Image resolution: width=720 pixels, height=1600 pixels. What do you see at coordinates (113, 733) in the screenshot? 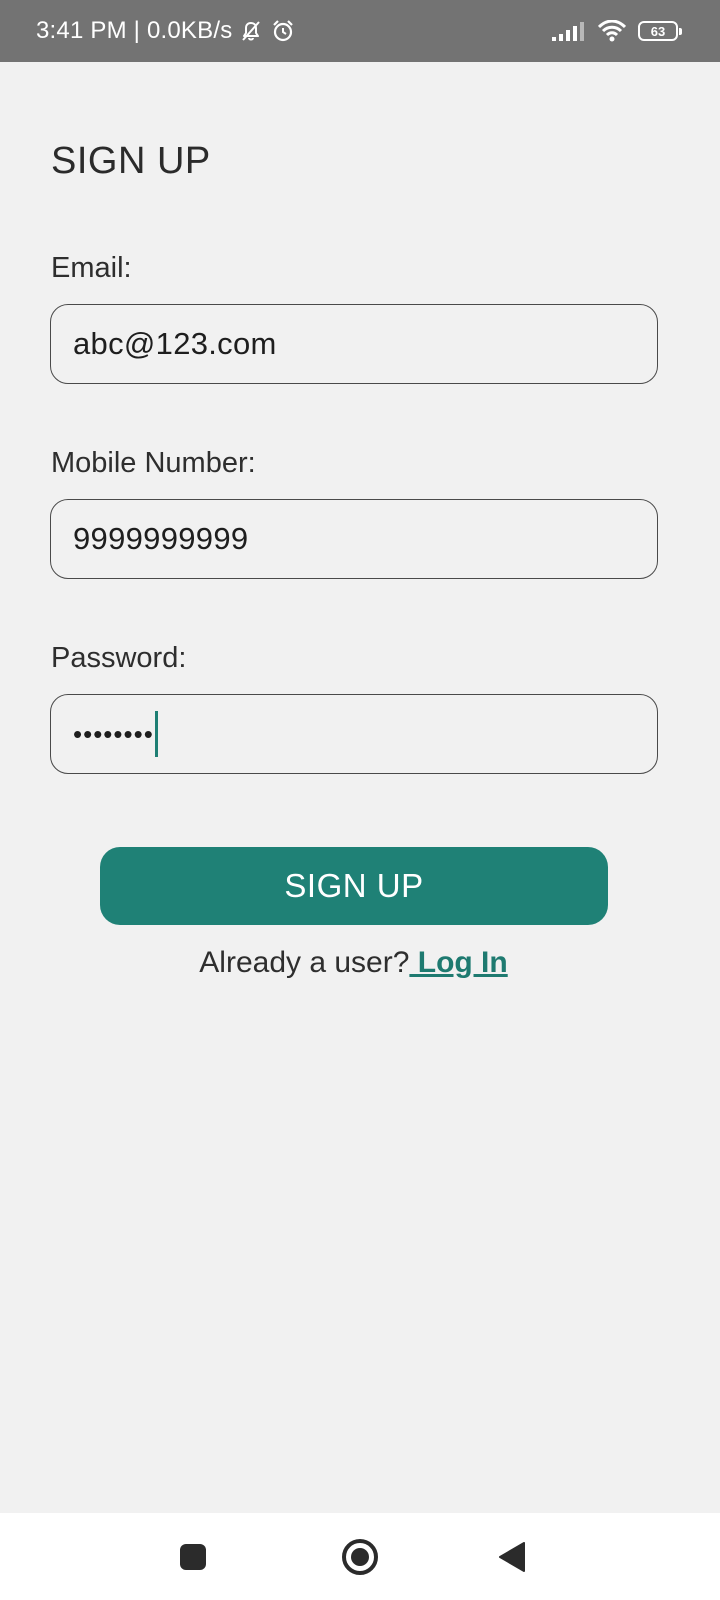
I see `password-value: ••••••••` at bounding box center [113, 733].